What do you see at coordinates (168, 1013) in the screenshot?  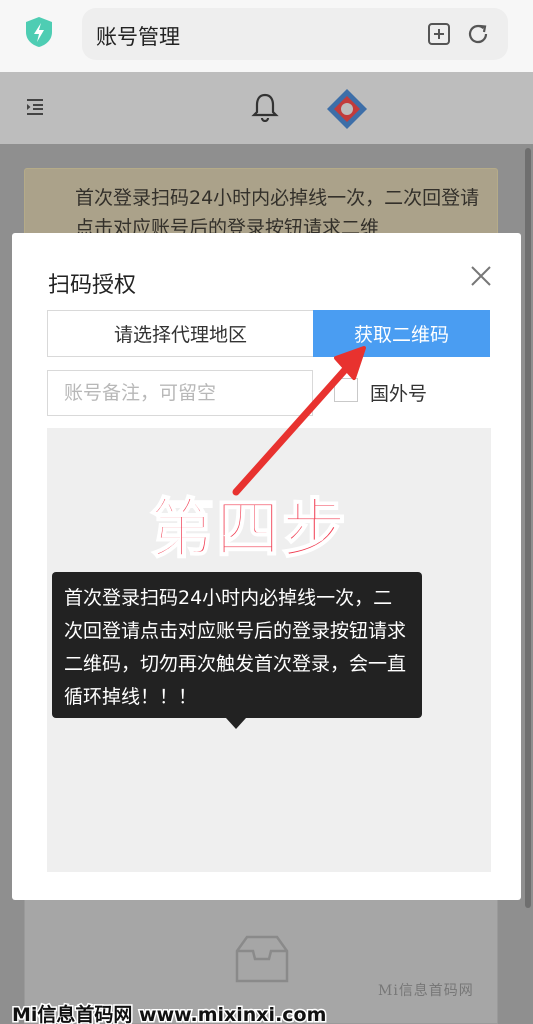 I see `watermark-big: Mi信息首码网 www.mixinxi.com` at bounding box center [168, 1013].